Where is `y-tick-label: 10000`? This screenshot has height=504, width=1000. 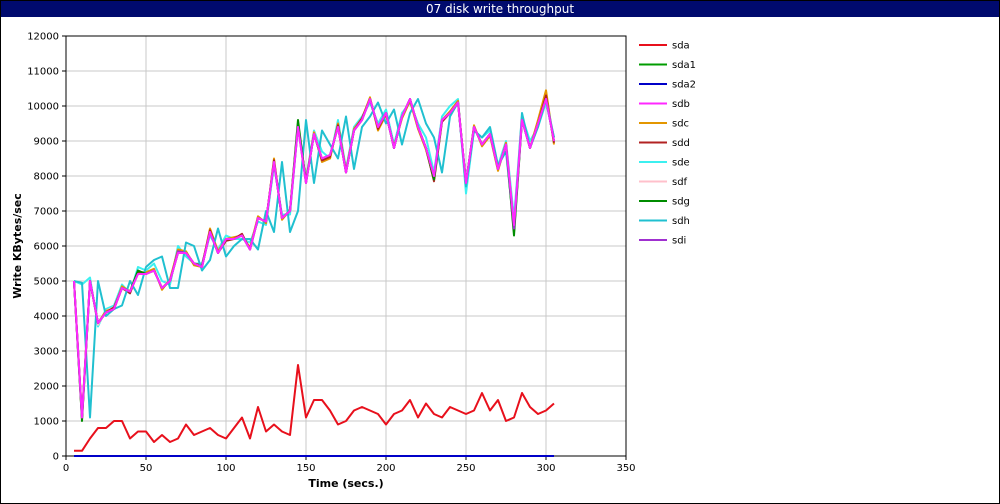
y-tick-label: 10000 is located at coordinates (43, 107).